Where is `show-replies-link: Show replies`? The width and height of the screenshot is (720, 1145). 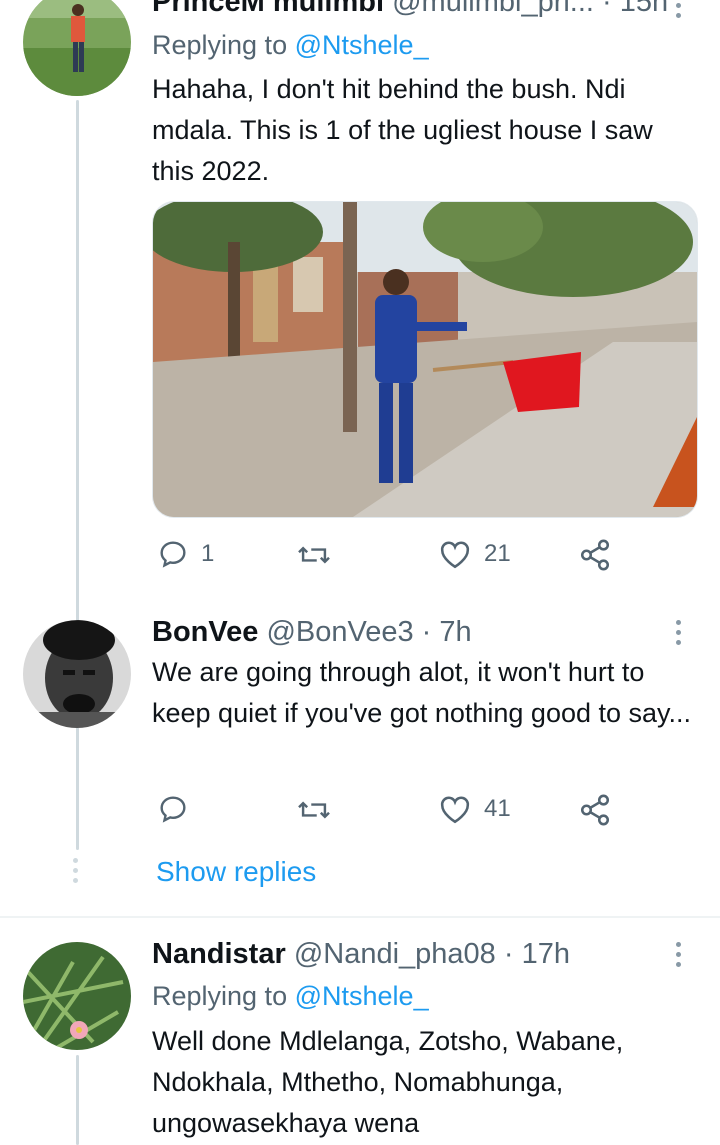 show-replies-link: Show replies is located at coordinates (236, 872).